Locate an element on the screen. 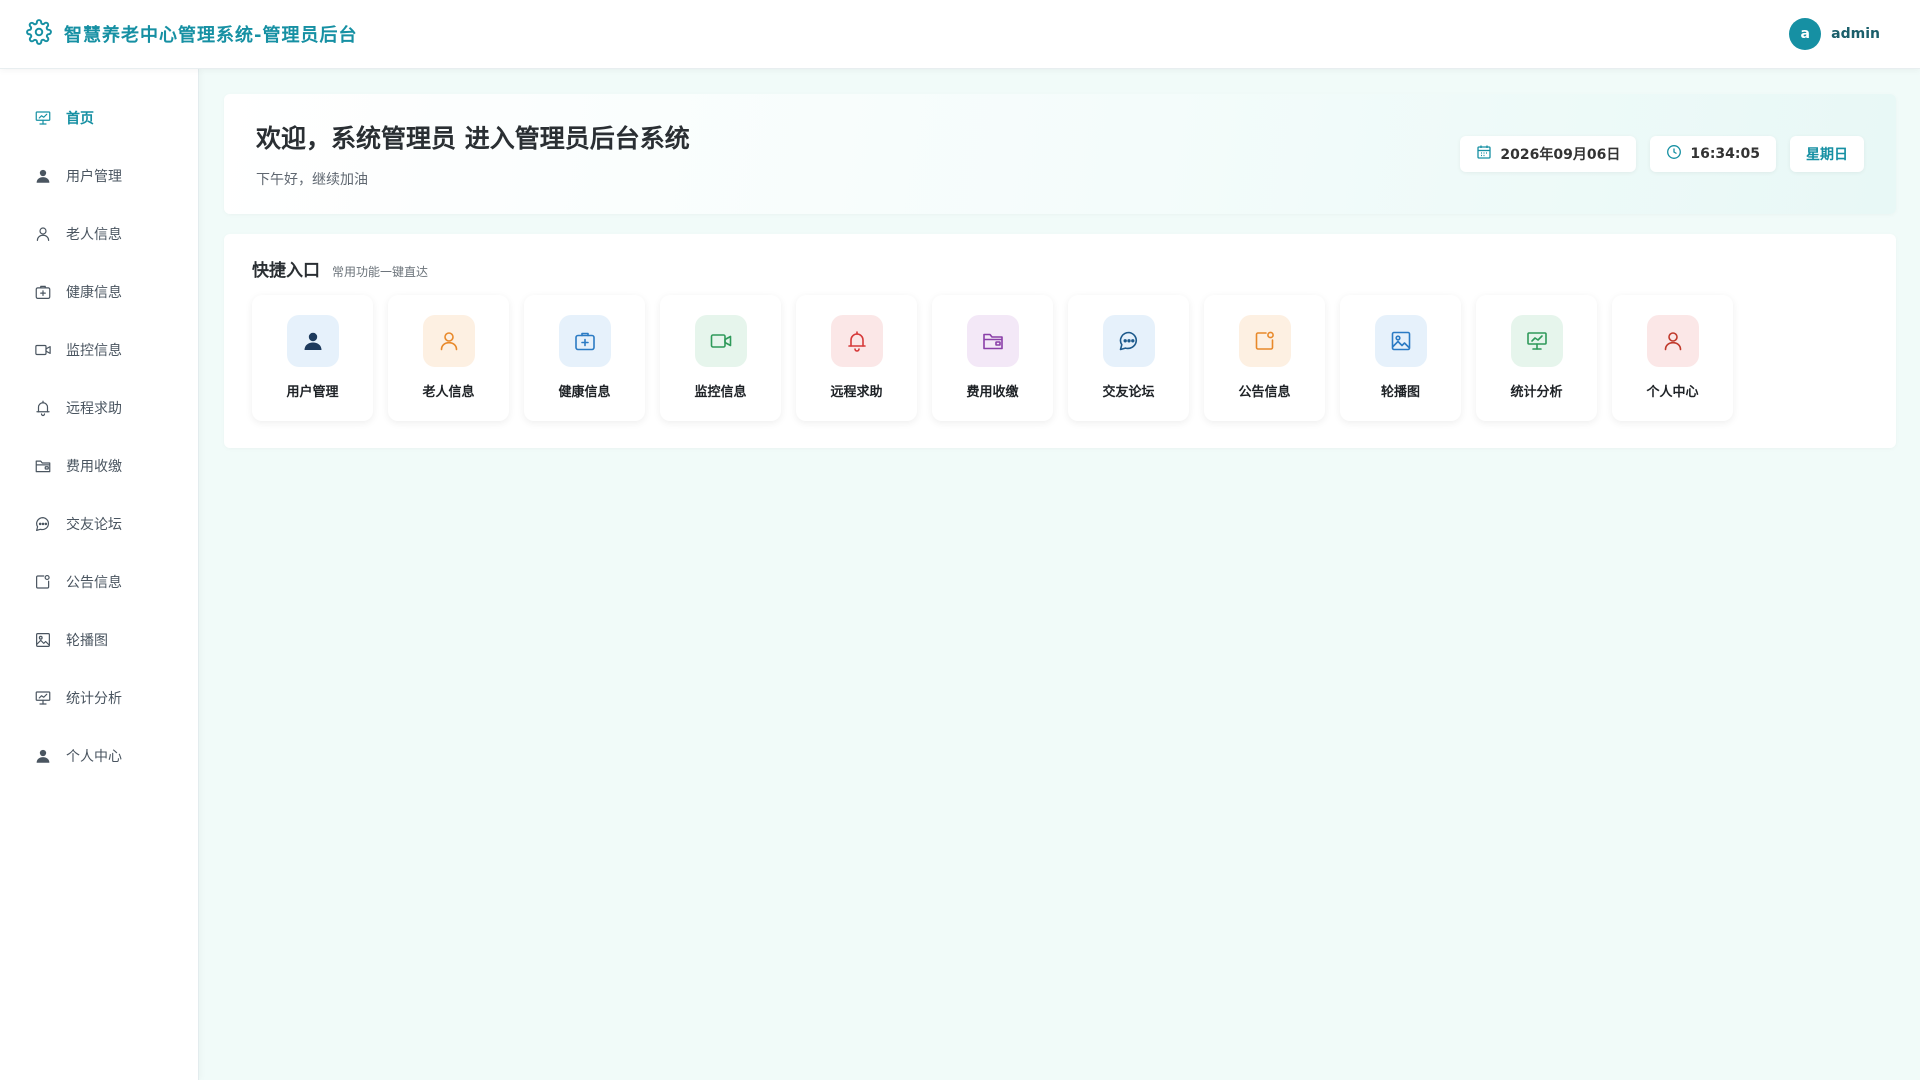 The width and height of the screenshot is (1920, 1080). quick-tile-9: 统计分析 is located at coordinates (1536, 358).